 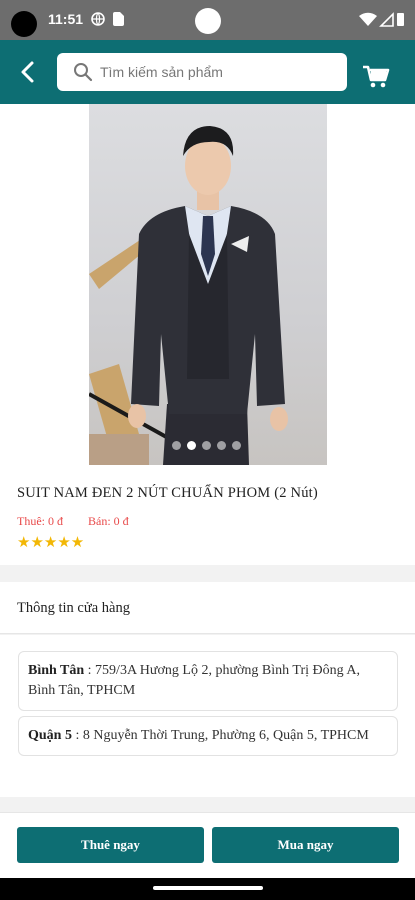 I want to click on rent-price: Thuê: 0 đ, so click(x=40, y=521).